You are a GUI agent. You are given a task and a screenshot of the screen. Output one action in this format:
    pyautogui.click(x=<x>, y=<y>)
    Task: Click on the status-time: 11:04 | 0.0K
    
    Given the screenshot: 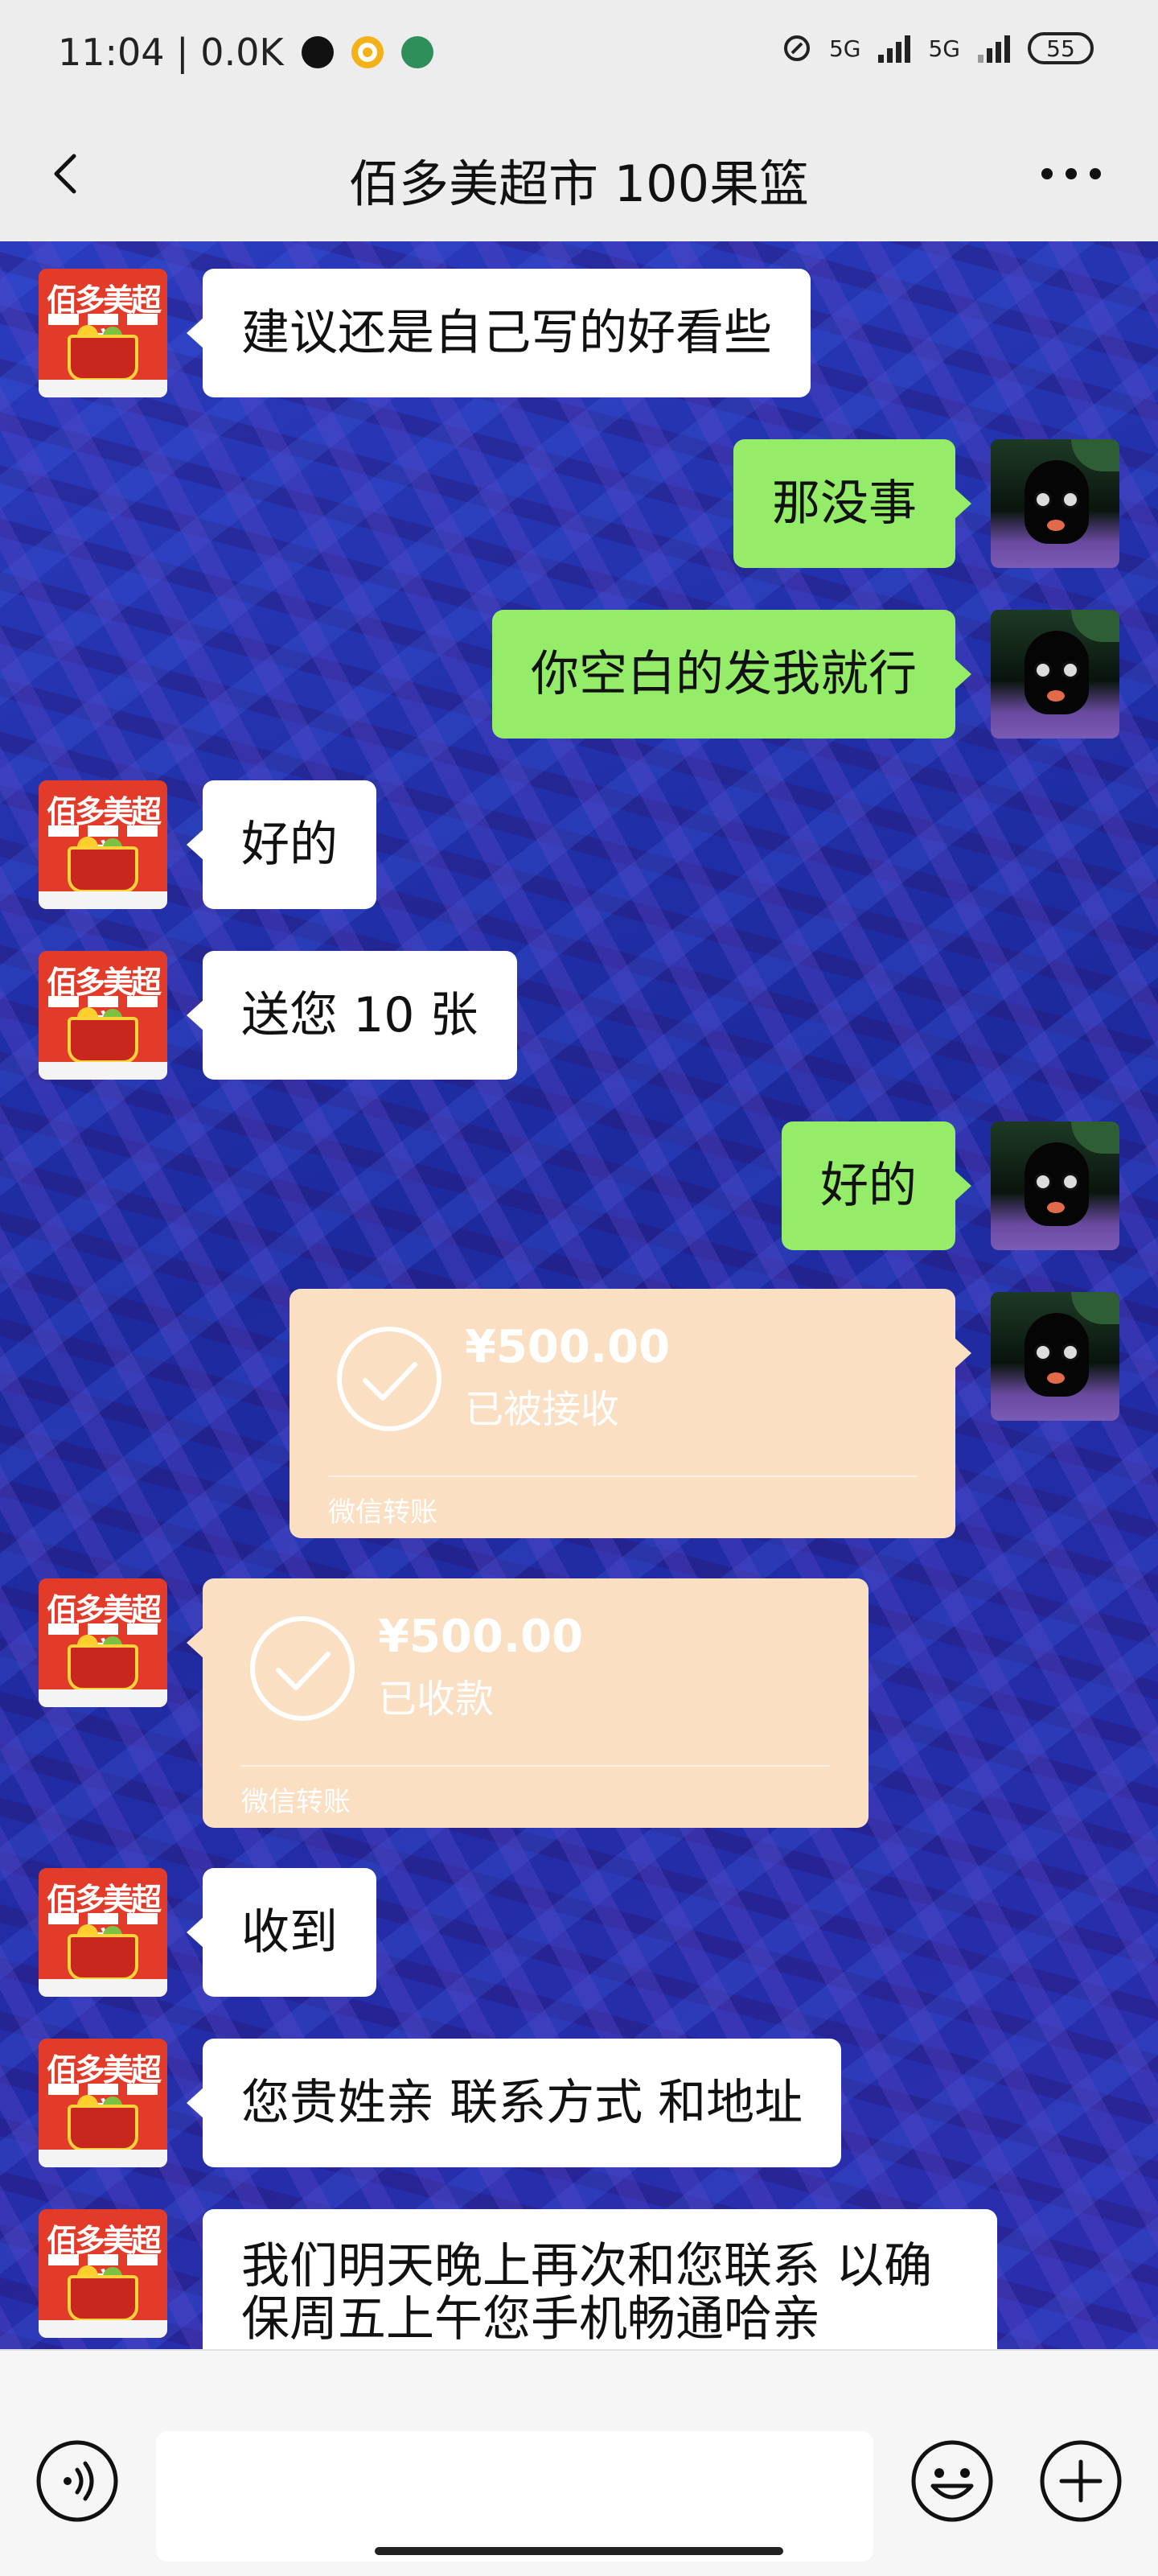 What is the action you would take?
    pyautogui.click(x=171, y=52)
    